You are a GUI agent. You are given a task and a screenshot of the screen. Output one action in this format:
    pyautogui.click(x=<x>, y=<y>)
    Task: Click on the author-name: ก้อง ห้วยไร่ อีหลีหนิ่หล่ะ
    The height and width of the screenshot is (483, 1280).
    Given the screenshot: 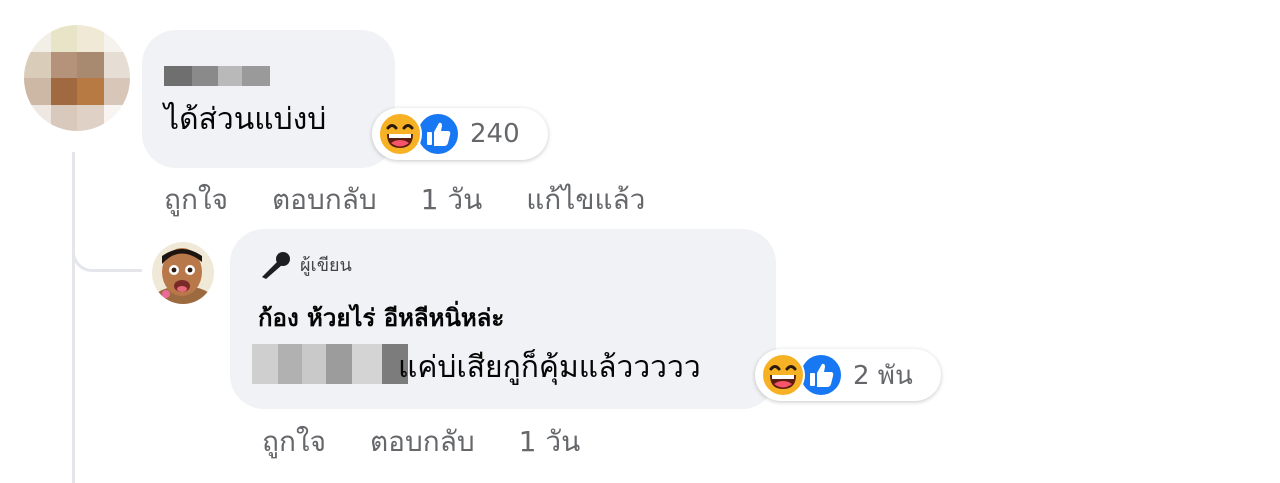 What is the action you would take?
    pyautogui.click(x=381, y=317)
    